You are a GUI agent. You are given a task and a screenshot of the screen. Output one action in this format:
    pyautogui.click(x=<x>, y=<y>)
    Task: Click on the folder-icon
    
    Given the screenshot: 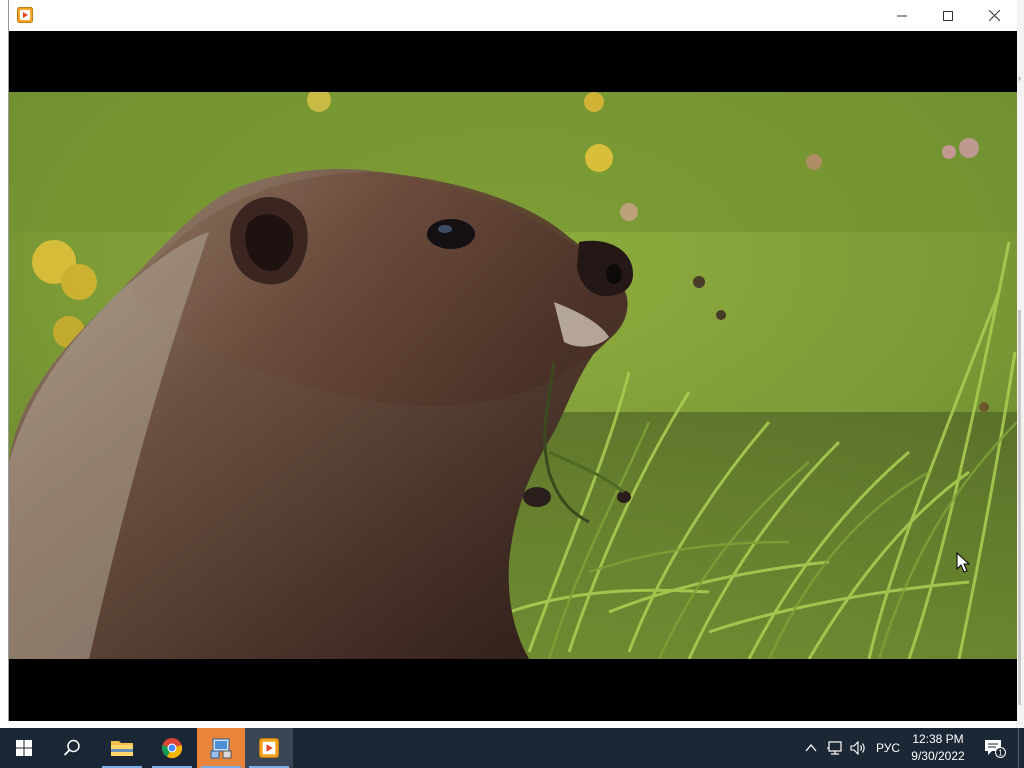 What is the action you would take?
    pyautogui.click(x=122, y=748)
    